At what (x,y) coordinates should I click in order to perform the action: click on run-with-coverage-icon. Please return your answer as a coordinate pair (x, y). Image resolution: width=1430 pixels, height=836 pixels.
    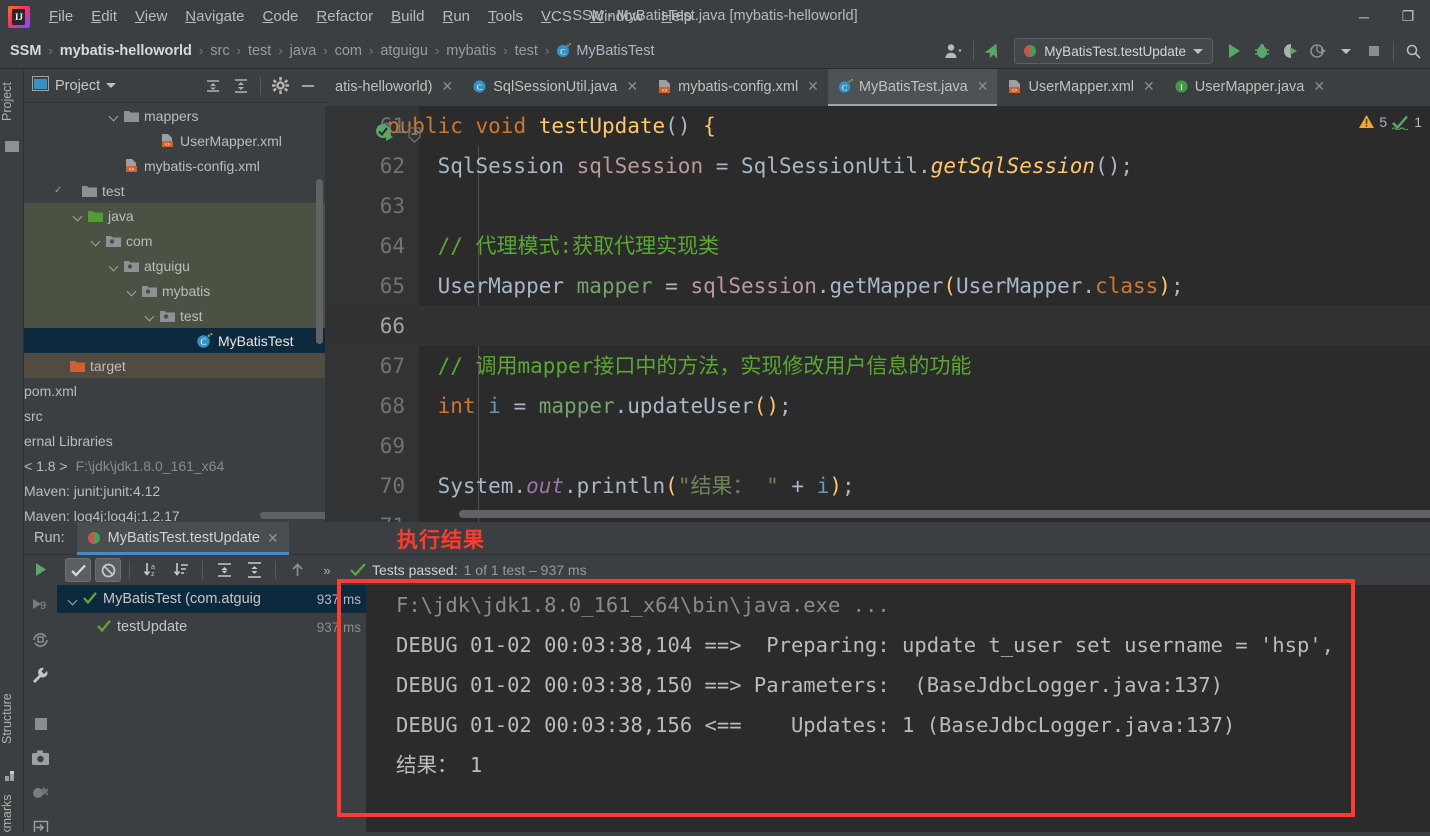
    Looking at the image, I should click on (1290, 51).